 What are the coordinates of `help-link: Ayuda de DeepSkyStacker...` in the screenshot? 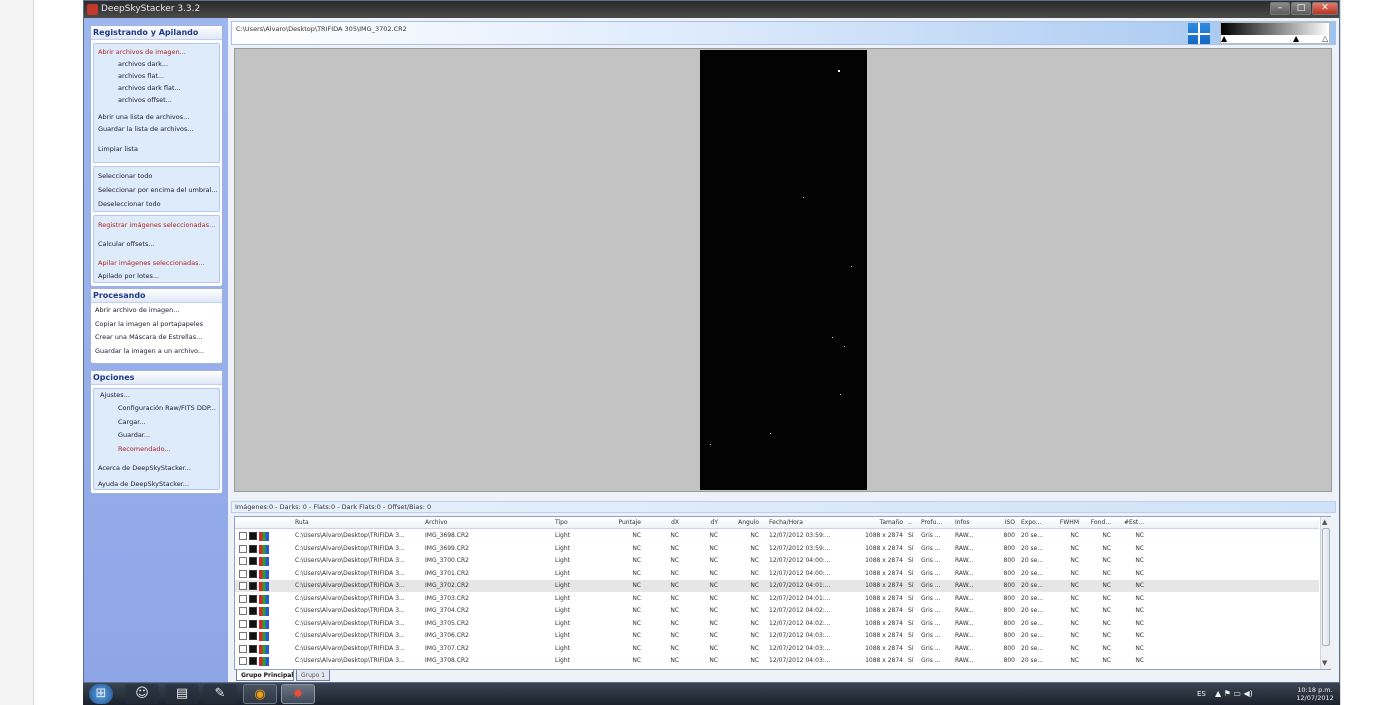 It's located at (143, 484).